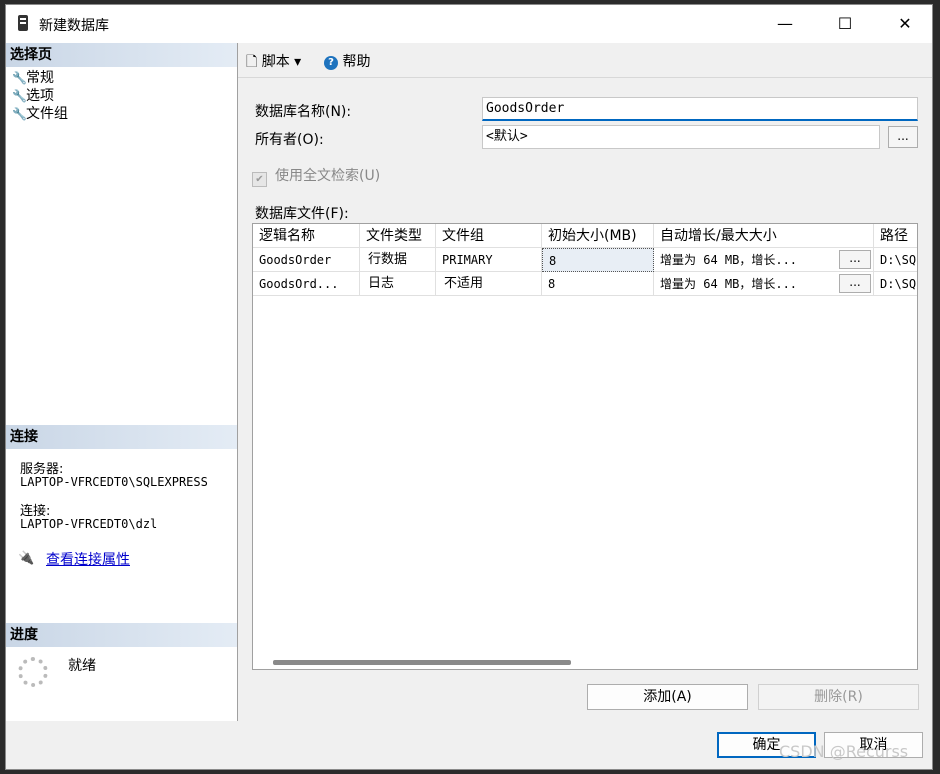 This screenshot has width=940, height=774. What do you see at coordinates (252, 62) in the screenshot?
I see `script-icon: 🗋` at bounding box center [252, 62].